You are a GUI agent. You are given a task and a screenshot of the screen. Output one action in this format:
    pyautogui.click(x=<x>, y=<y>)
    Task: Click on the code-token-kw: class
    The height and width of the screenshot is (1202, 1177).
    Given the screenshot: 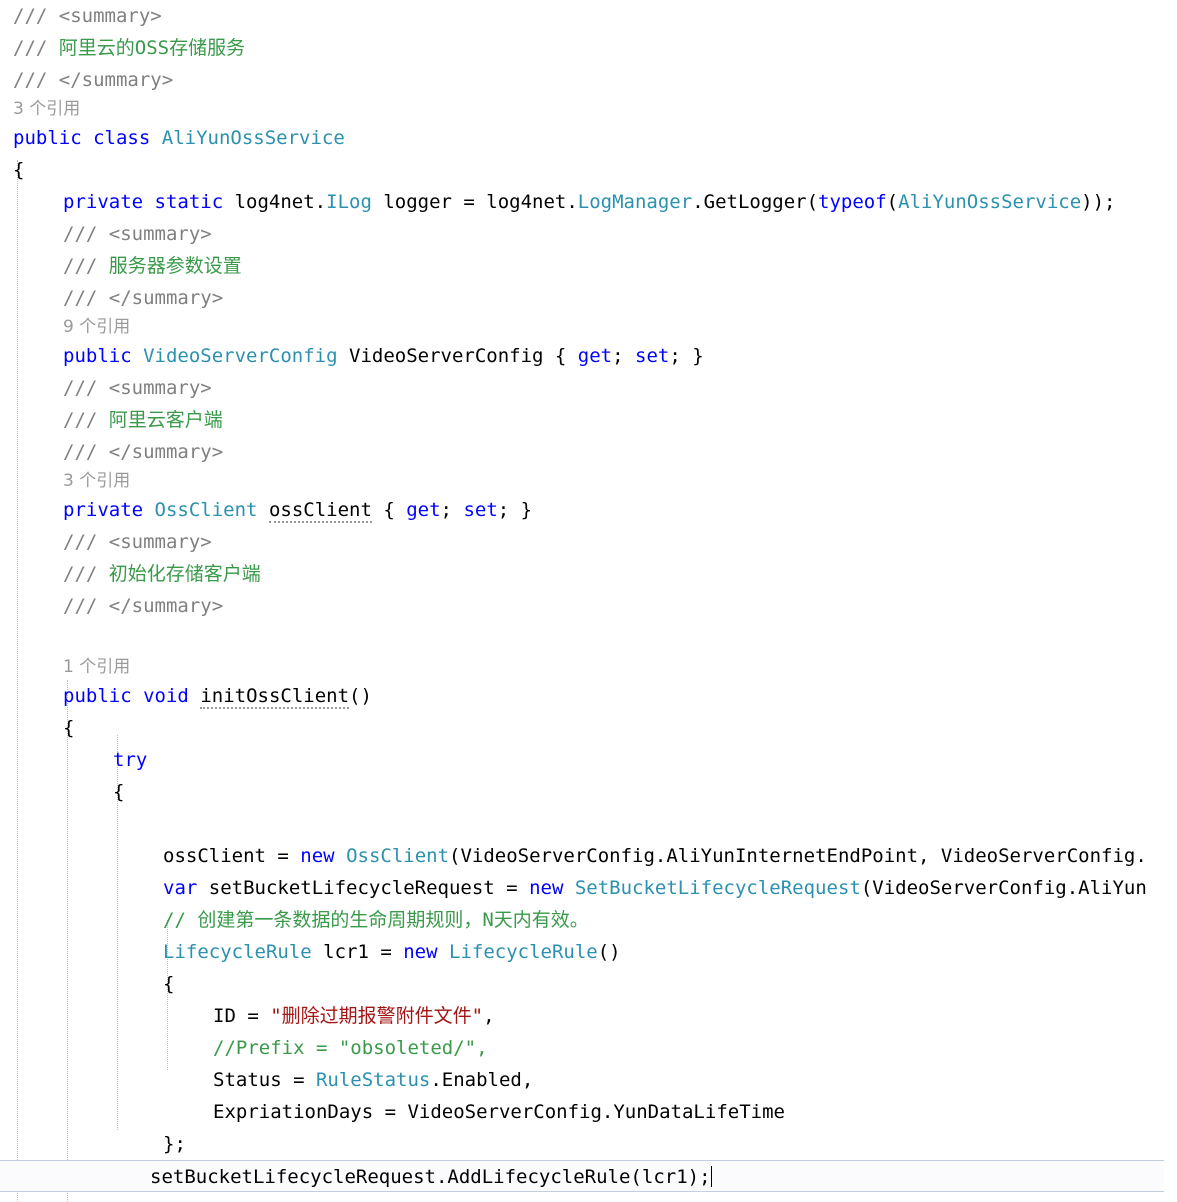 What is the action you would take?
    pyautogui.click(x=122, y=138)
    